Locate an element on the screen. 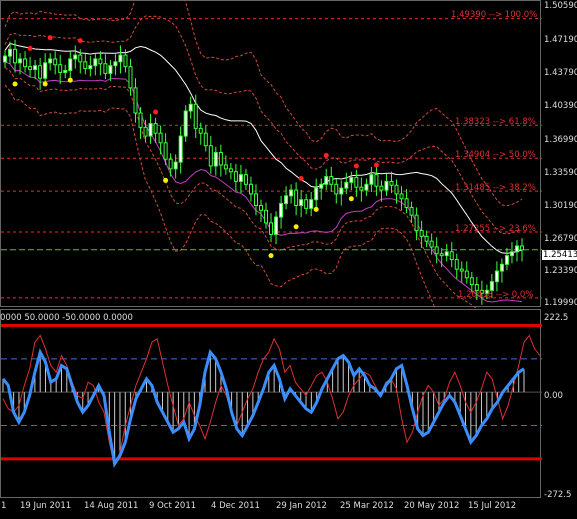 This screenshot has width=577, height=519. price-tick: 1.36990 is located at coordinates (560, 140).